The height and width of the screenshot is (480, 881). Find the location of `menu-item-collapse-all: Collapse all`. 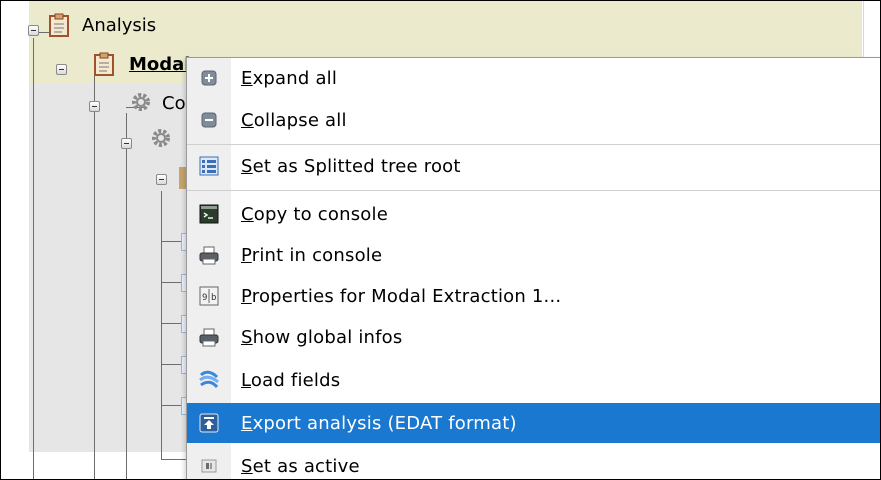

menu-item-collapse-all: Collapse all is located at coordinates (533, 120).